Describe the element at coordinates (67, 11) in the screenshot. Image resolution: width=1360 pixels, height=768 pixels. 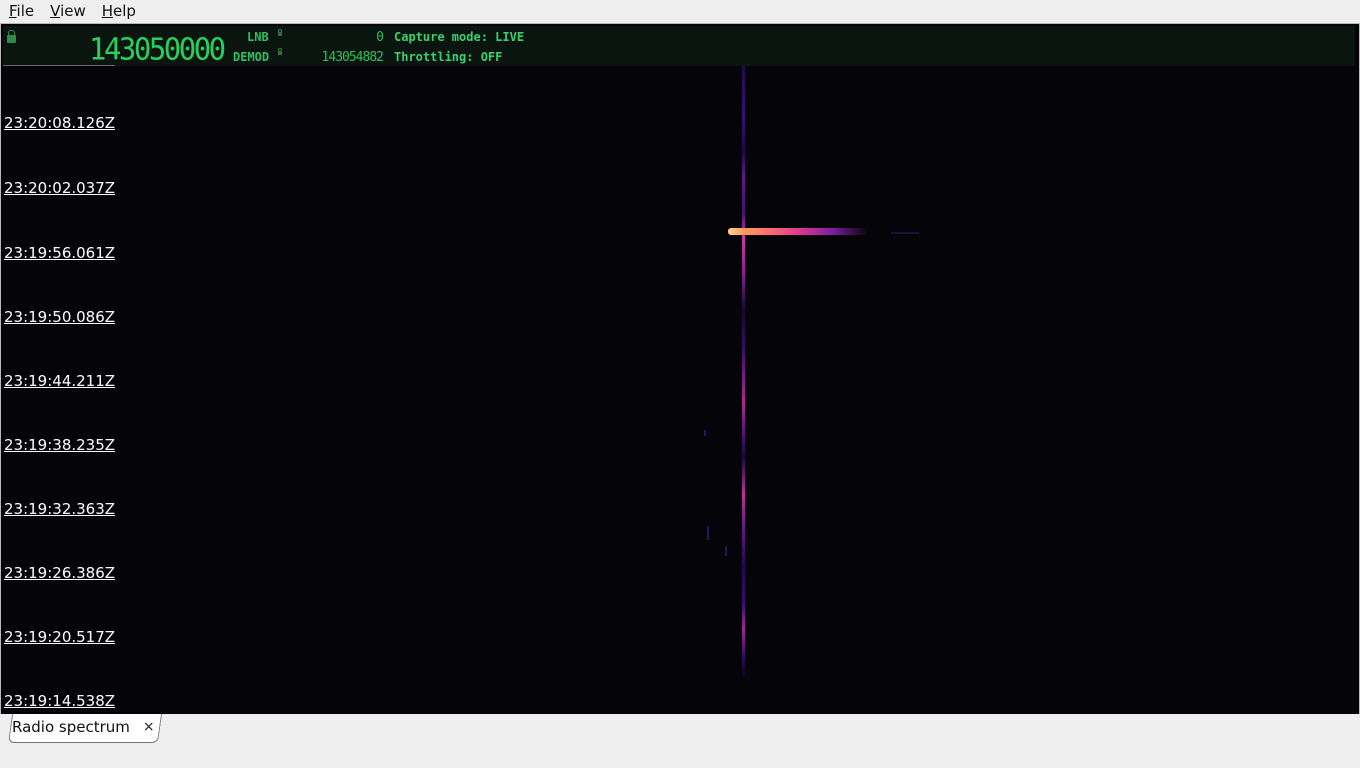
I see `menu-view: View` at that location.